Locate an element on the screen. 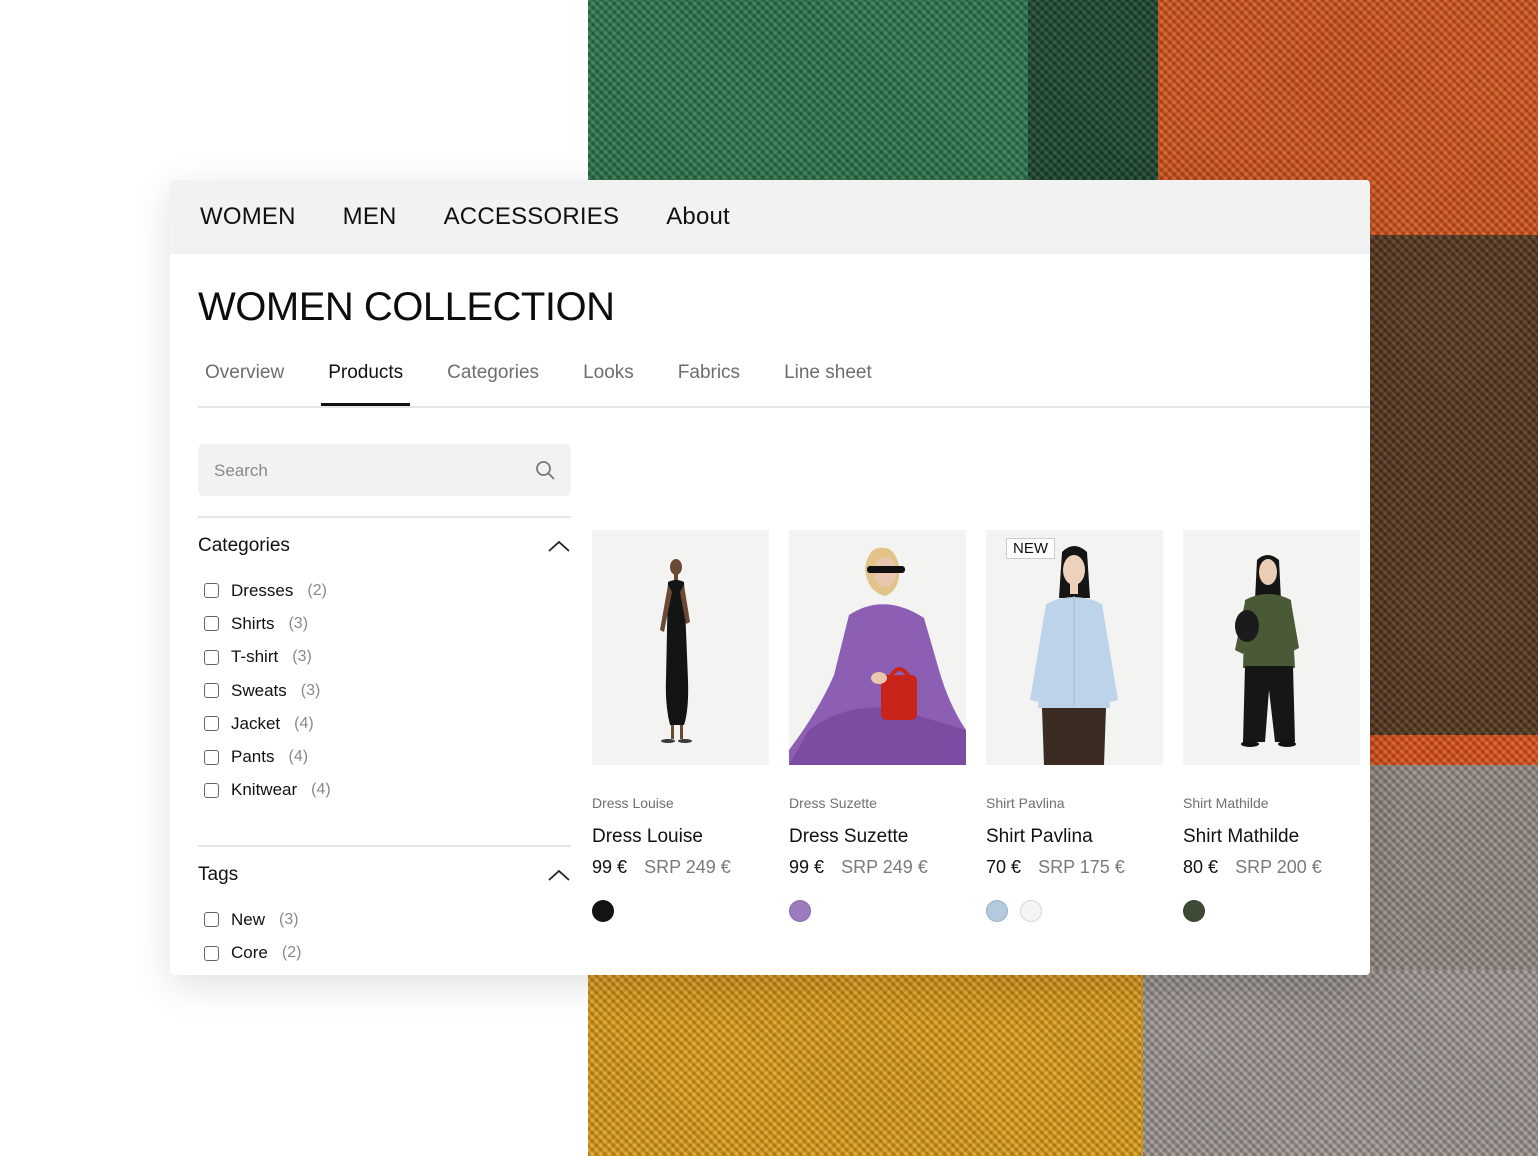  top-navigation: WOMEN MEN ACCESSORIES About is located at coordinates (770, 217).